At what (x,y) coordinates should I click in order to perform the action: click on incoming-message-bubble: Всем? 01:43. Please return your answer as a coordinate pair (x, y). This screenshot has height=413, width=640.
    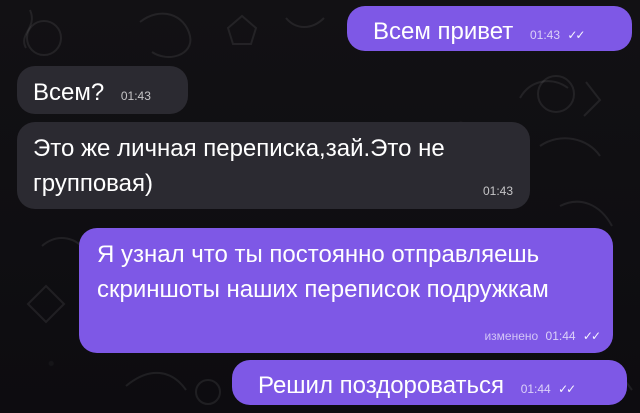
    Looking at the image, I should click on (102, 90).